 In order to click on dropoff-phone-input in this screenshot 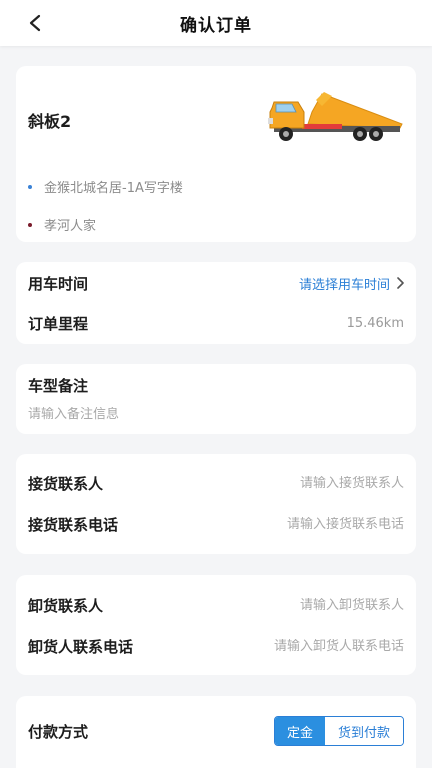, I will do `click(289, 646)`.